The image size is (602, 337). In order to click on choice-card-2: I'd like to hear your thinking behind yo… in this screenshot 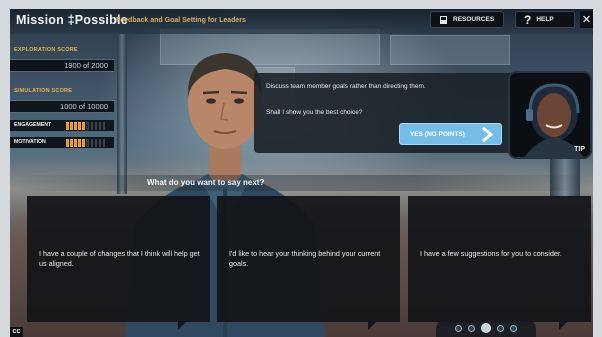, I will do `click(308, 263)`.